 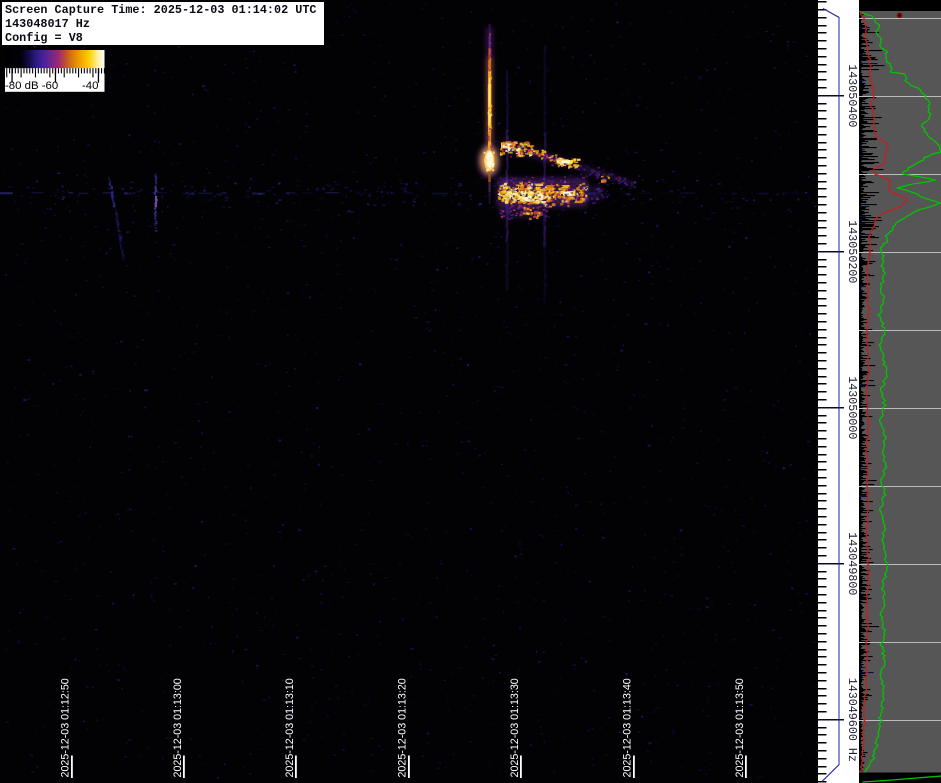 I want to click on svg-text: -80 dB -60, so click(x=31, y=86).